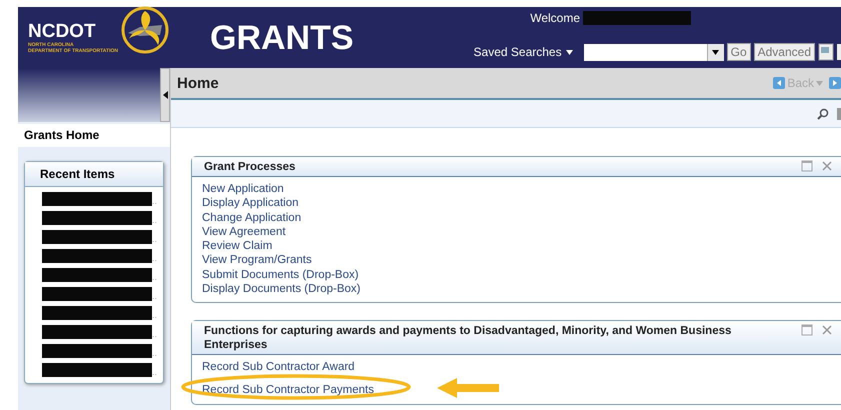 The width and height of the screenshot is (841, 410). What do you see at coordinates (94, 174) in the screenshot?
I see `panel-title: Recent Items` at bounding box center [94, 174].